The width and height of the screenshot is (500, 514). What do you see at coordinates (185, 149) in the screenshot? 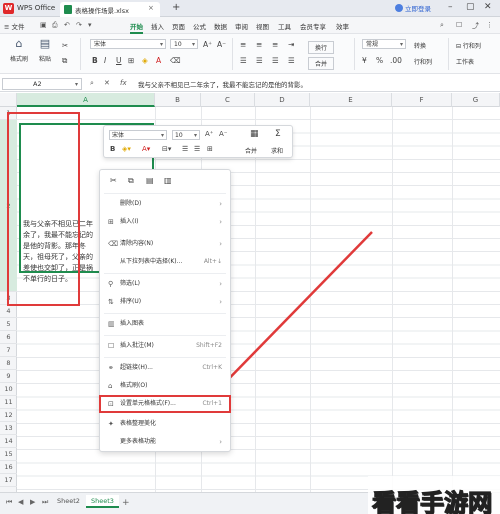
I see `mini-align-icon: ☰` at bounding box center [185, 149].